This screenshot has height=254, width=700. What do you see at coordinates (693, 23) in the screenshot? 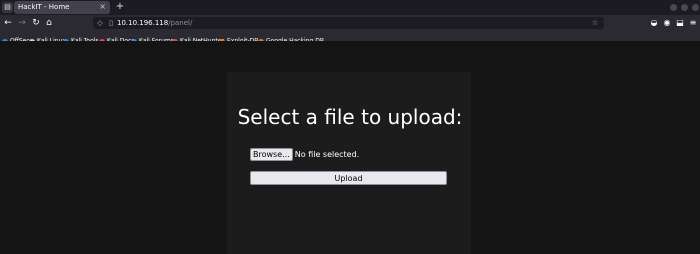
I see `menu-icon: ≡` at bounding box center [693, 23].